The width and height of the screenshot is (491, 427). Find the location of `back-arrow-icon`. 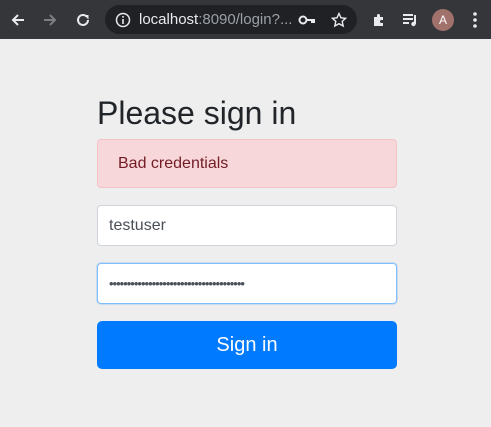

back-arrow-icon is located at coordinates (18, 20).